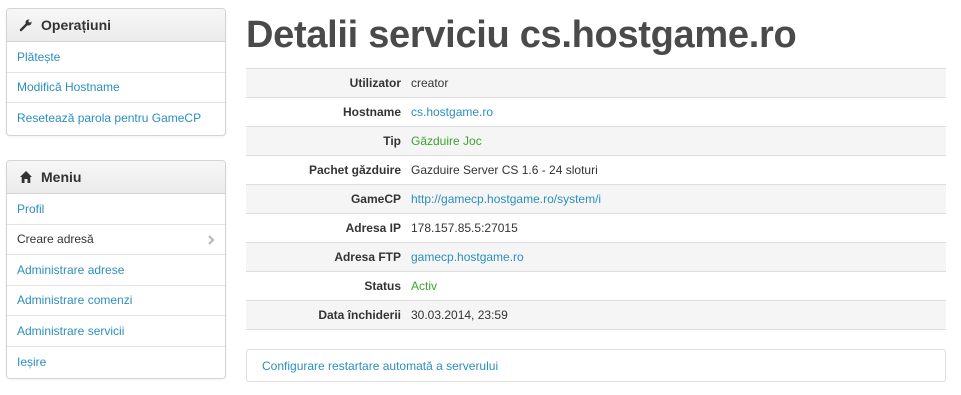  What do you see at coordinates (424, 286) in the screenshot?
I see `detail-value-status: Activ` at bounding box center [424, 286].